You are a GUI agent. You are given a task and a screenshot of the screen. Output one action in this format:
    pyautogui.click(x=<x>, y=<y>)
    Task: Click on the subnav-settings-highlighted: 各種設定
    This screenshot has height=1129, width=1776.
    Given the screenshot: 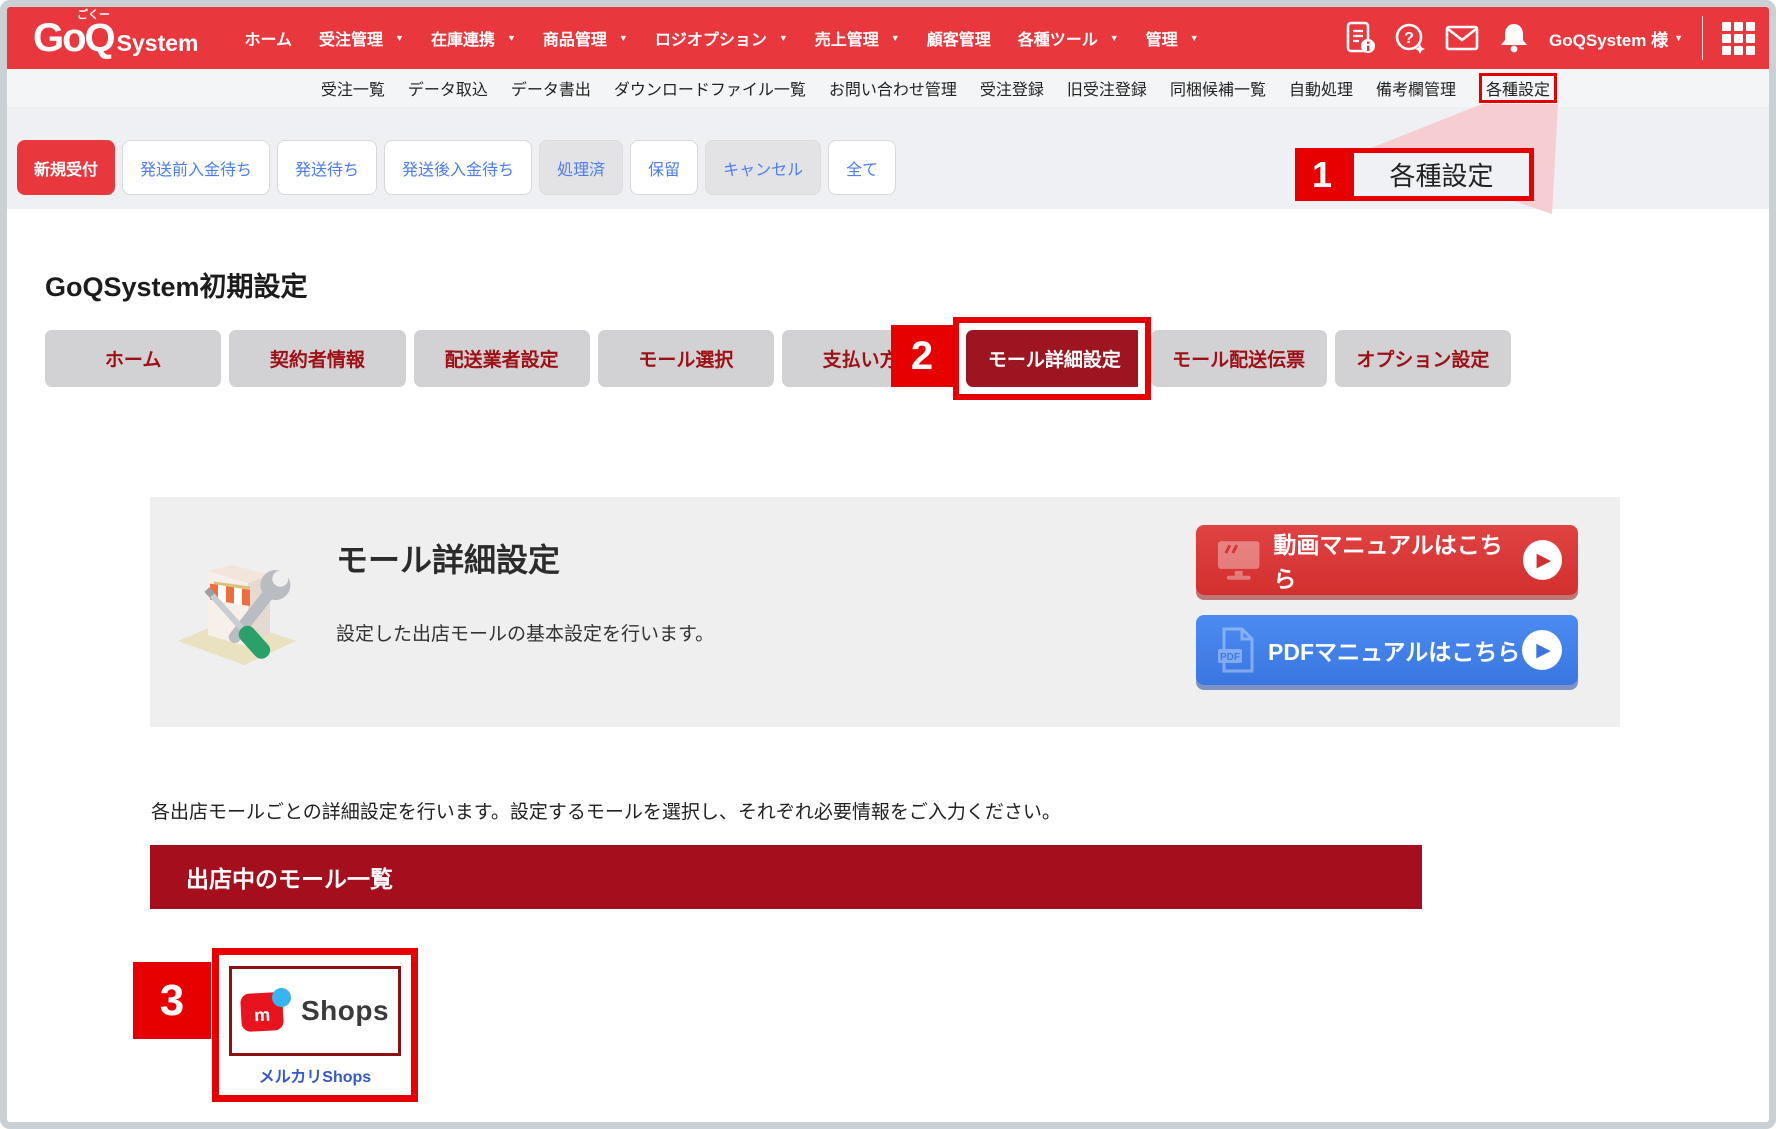 What is the action you would take?
    pyautogui.click(x=1517, y=88)
    